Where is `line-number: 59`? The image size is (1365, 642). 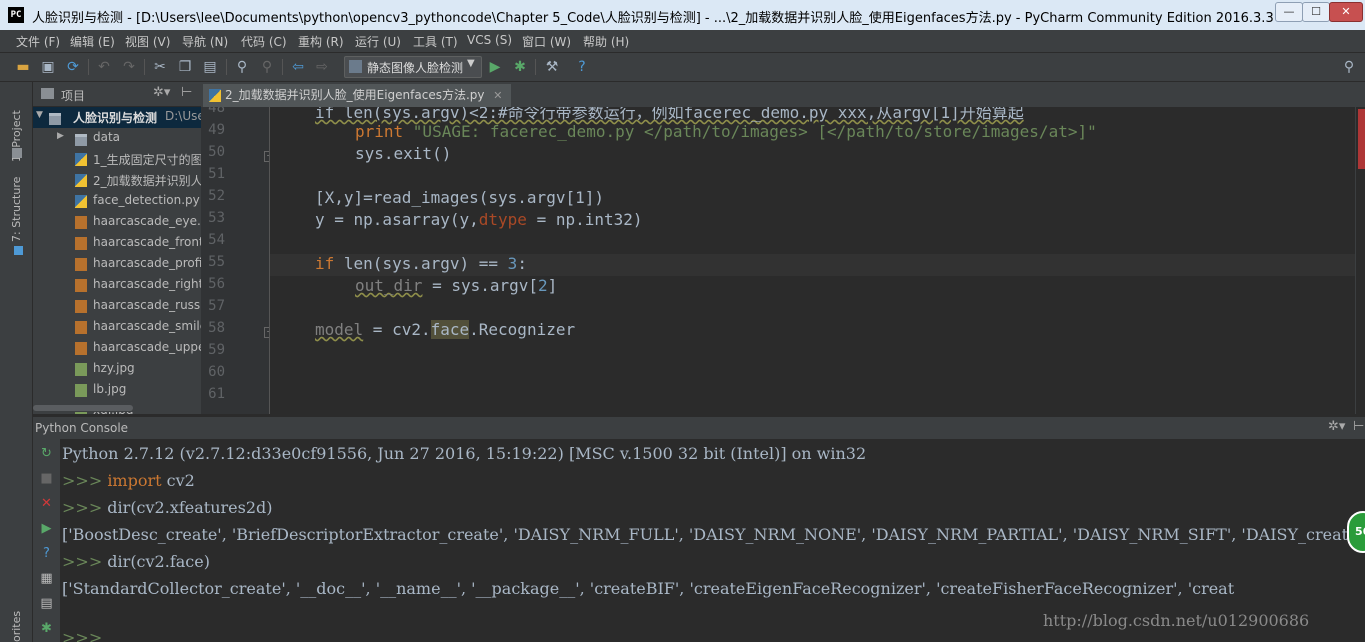 line-number: 59 is located at coordinates (216, 350).